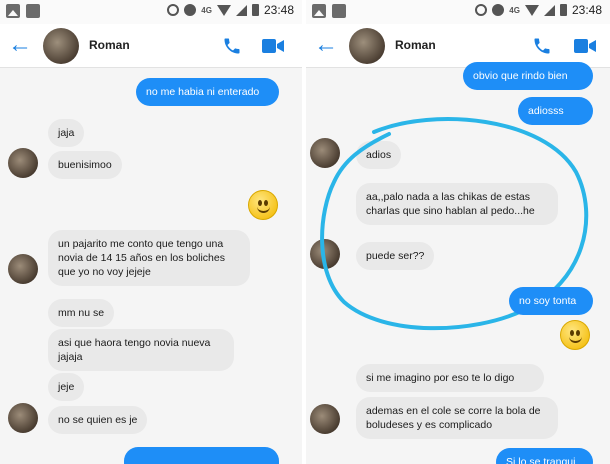  Describe the element at coordinates (450, 378) in the screenshot. I see `message-incoming: si me imagino por eso te lo digo` at that location.